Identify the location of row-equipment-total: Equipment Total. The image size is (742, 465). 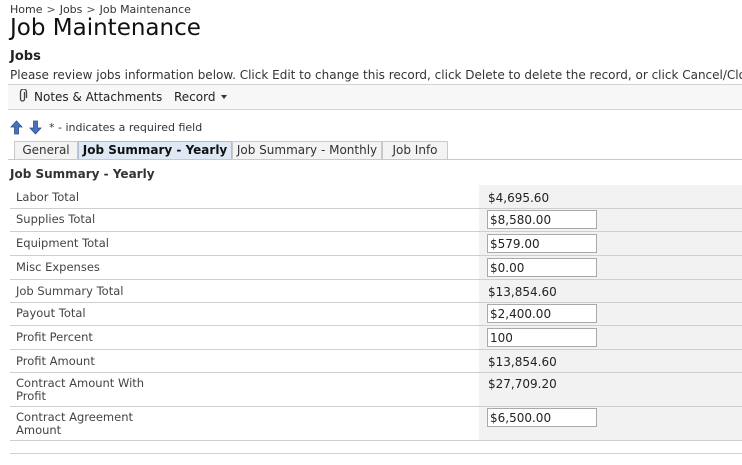
(376, 244).